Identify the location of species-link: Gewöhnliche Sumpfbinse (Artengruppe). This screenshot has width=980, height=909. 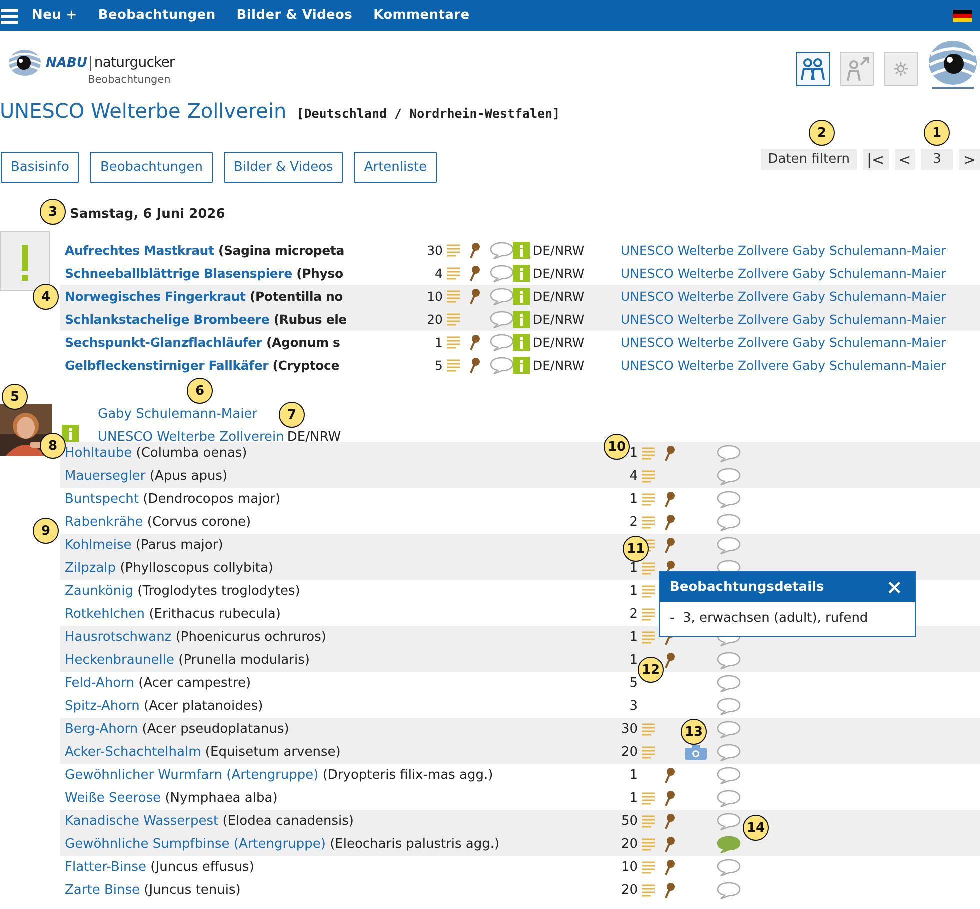
(195, 844).